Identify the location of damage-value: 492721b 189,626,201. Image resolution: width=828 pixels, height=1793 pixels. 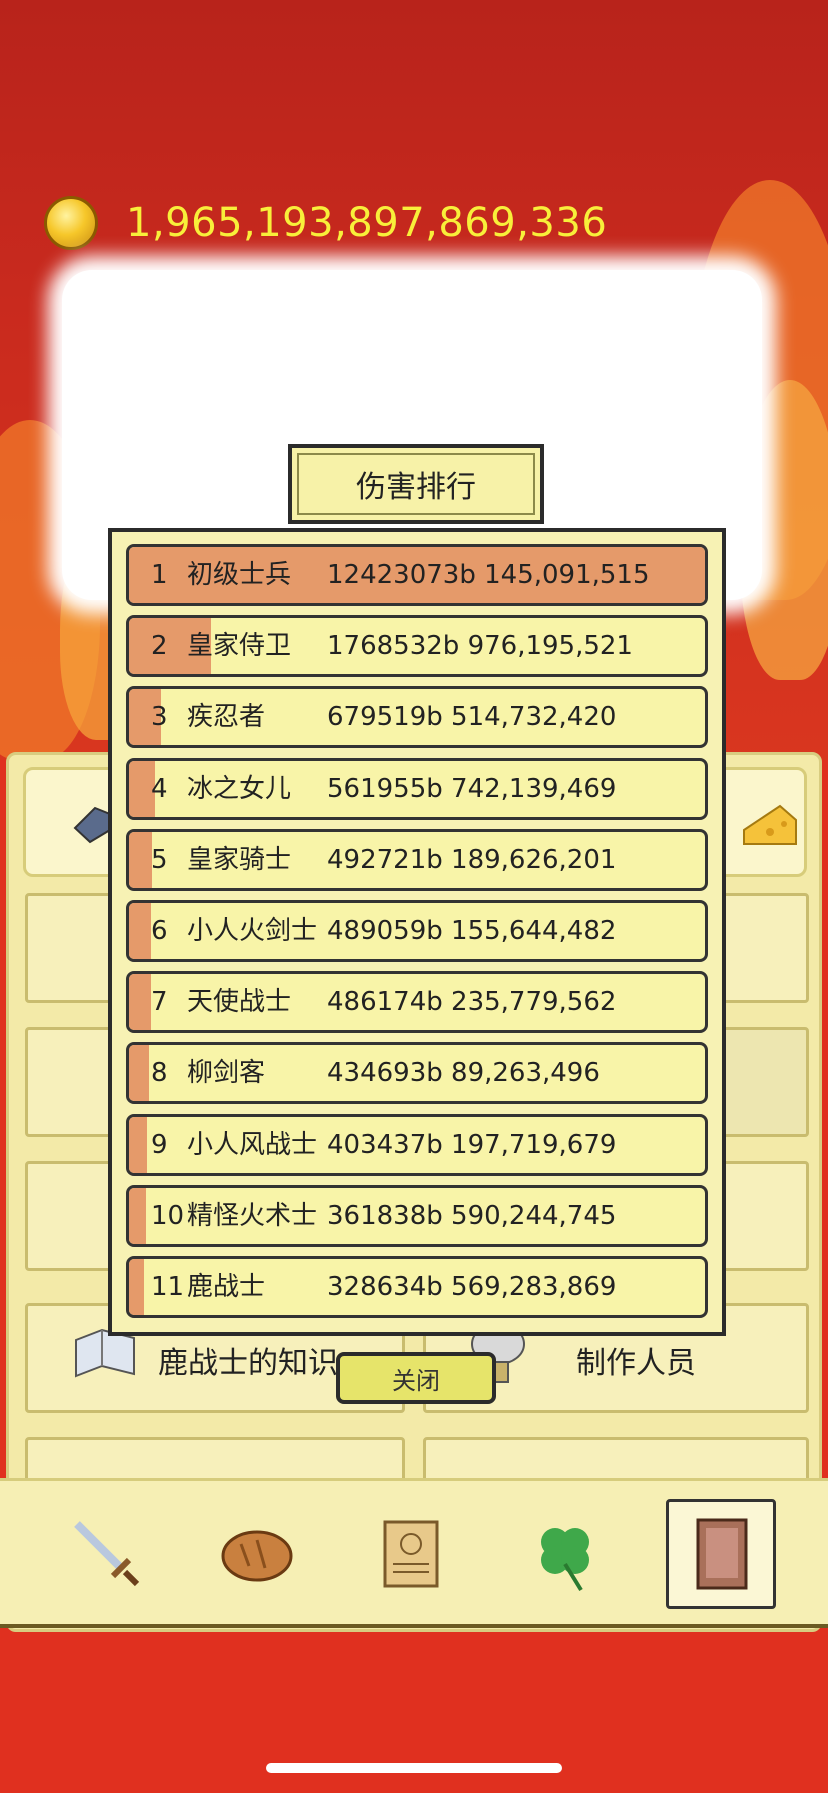
(472, 859).